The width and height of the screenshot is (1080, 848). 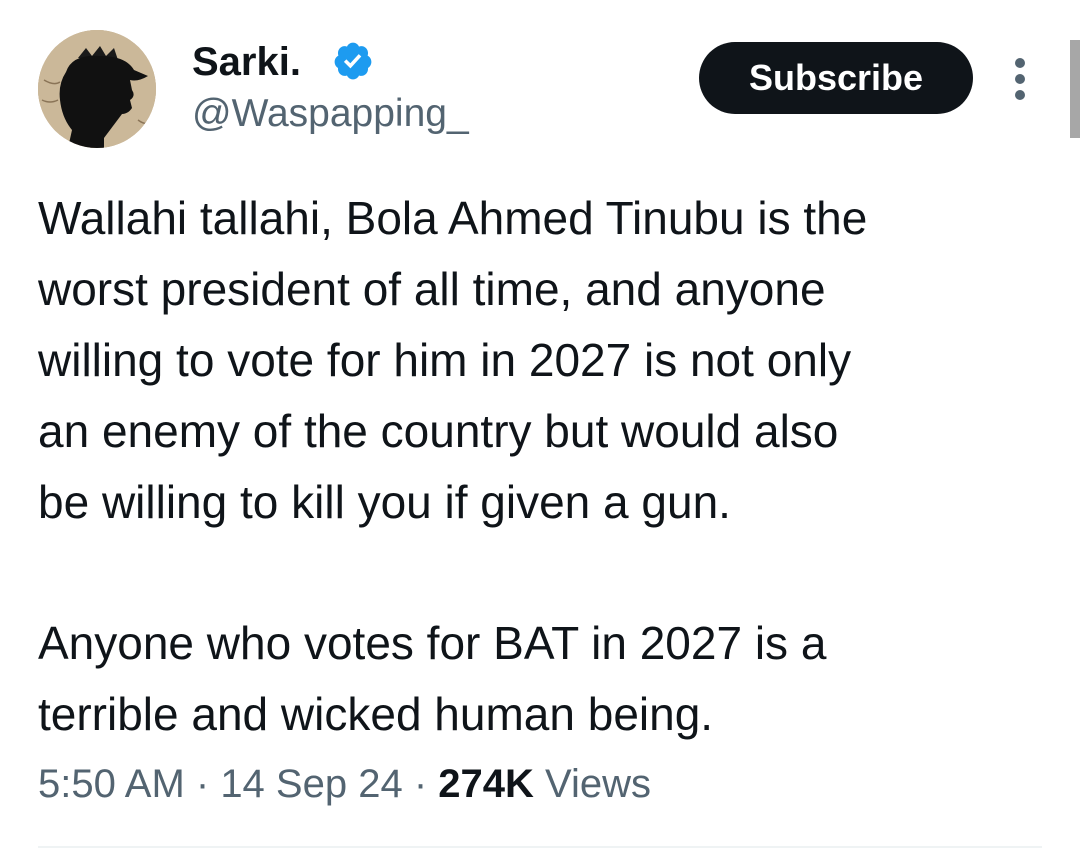 I want to click on subscribe-button: Subscribe, so click(x=836, y=78).